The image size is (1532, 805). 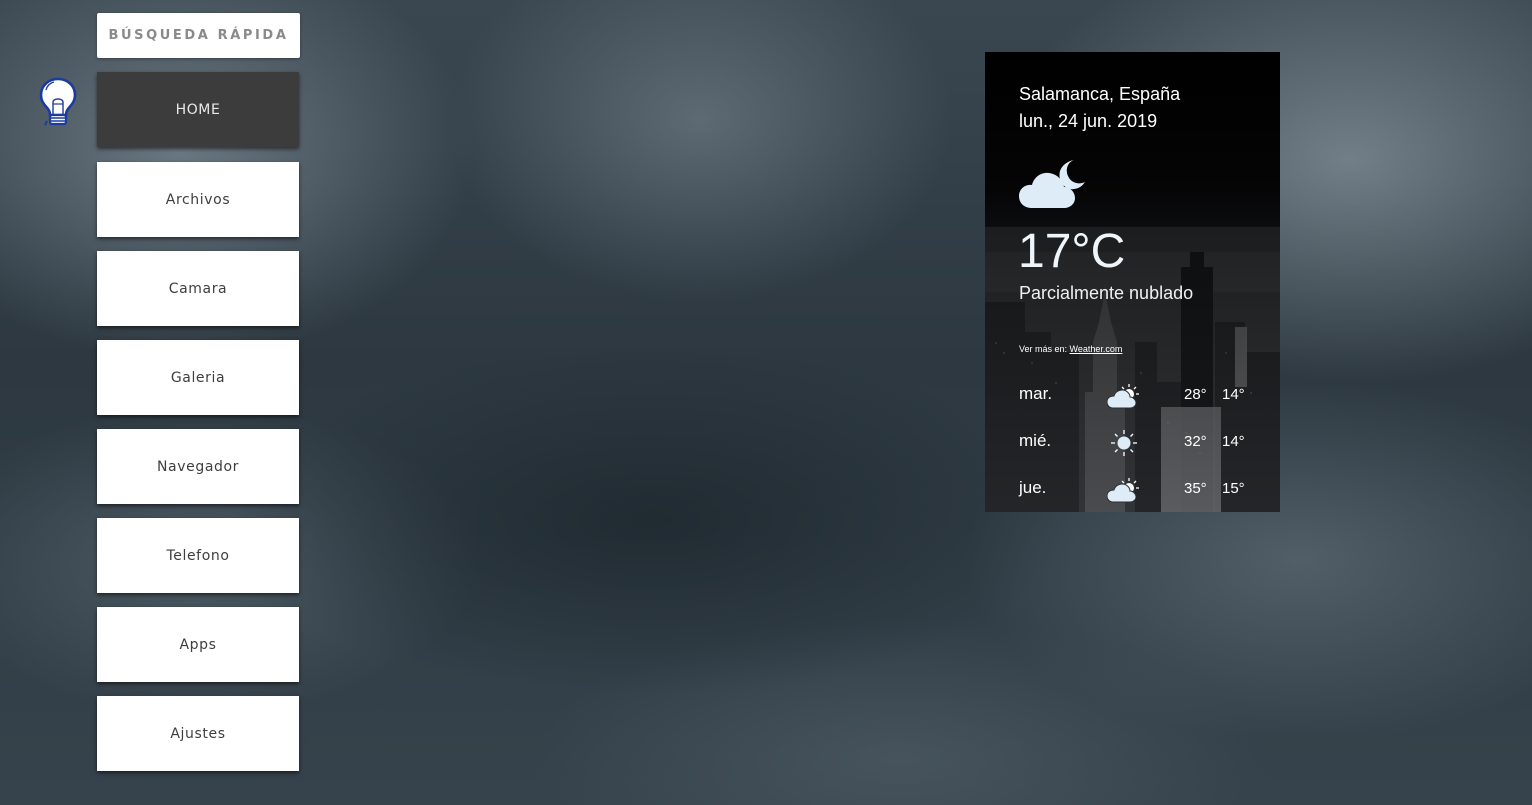 I want to click on nav-home-button: HOME, so click(x=198, y=109).